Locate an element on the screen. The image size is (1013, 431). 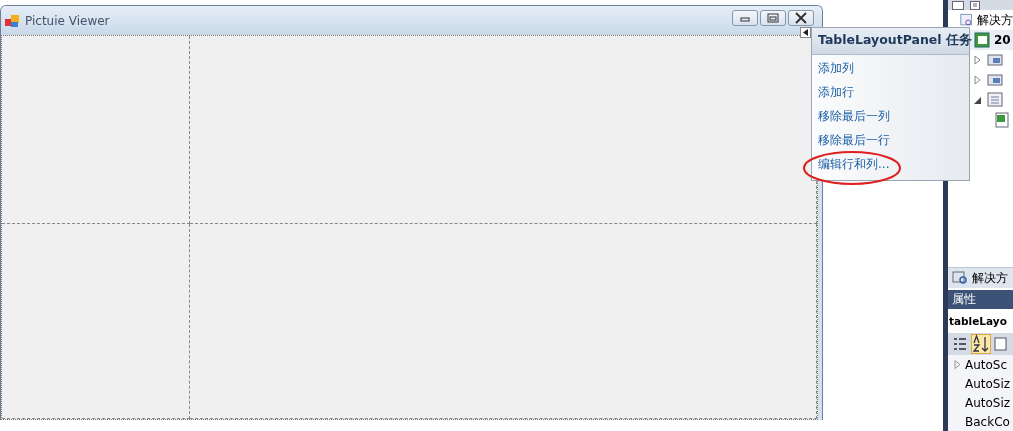
task-link: 移除最后一列 is located at coordinates (854, 116).